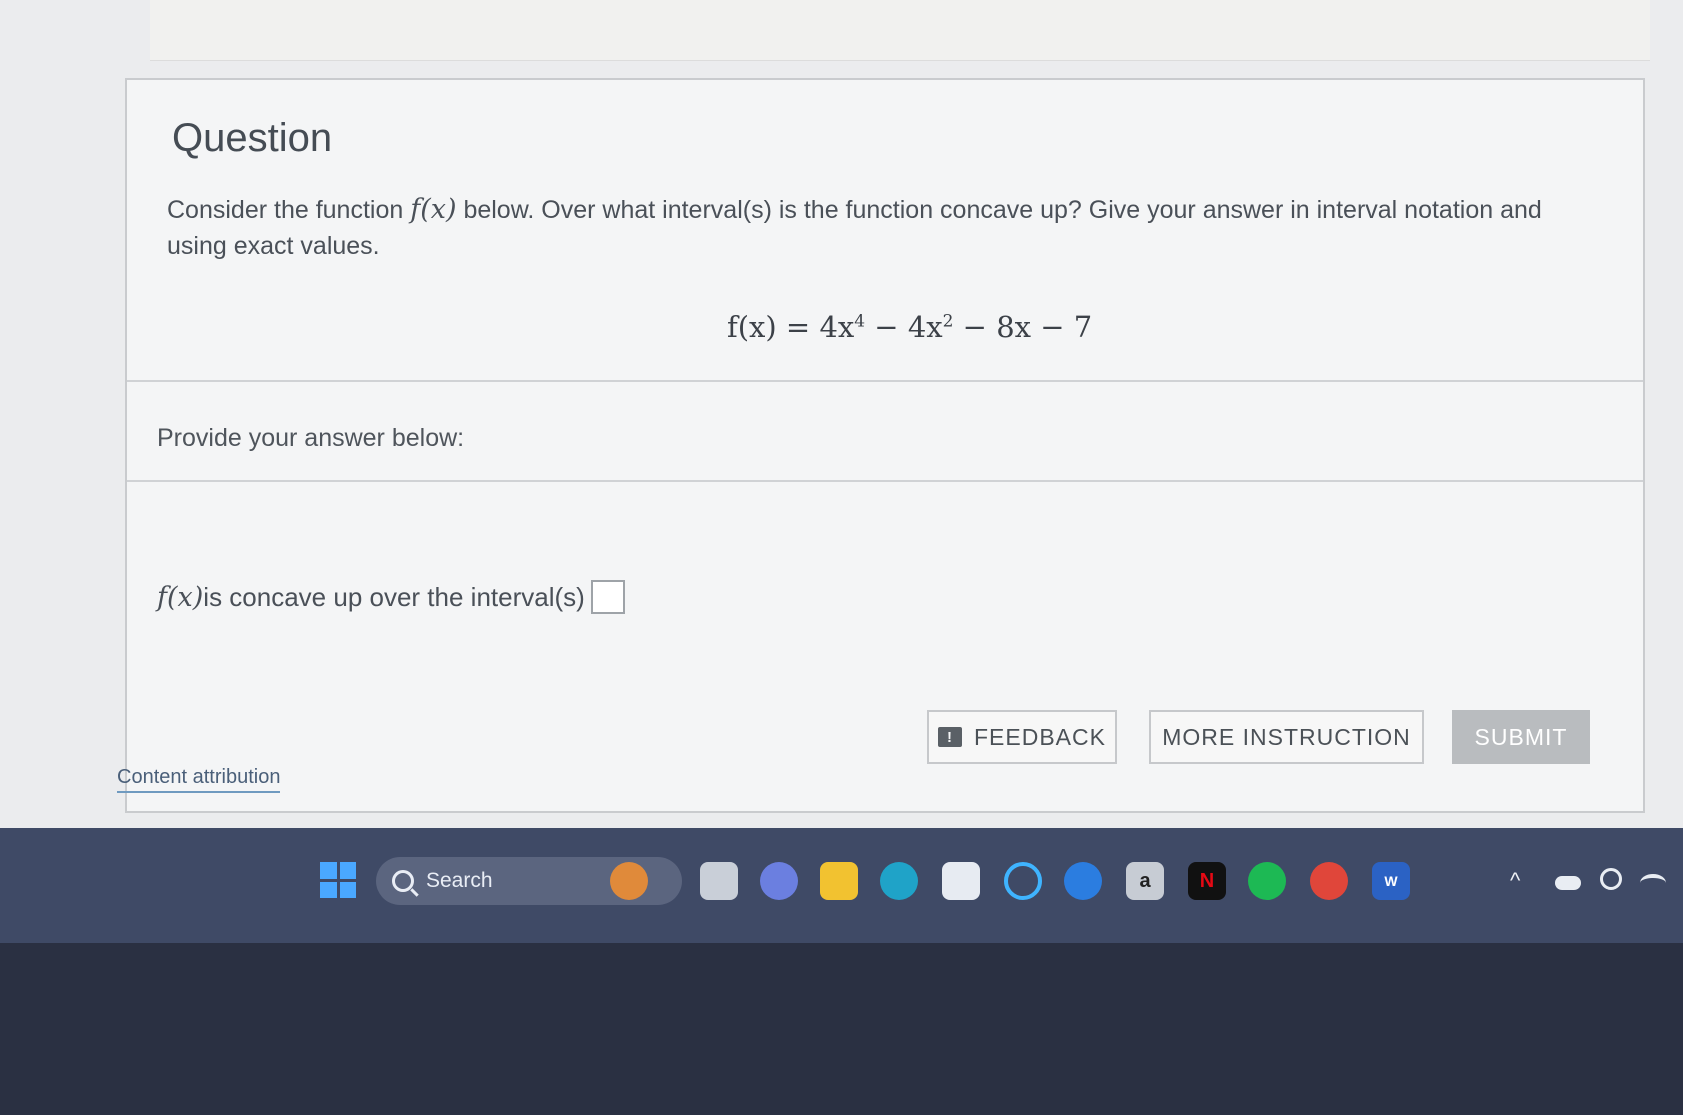 This screenshot has width=1683, height=1115. I want to click on question-text-before: Consider the function, so click(289, 210).